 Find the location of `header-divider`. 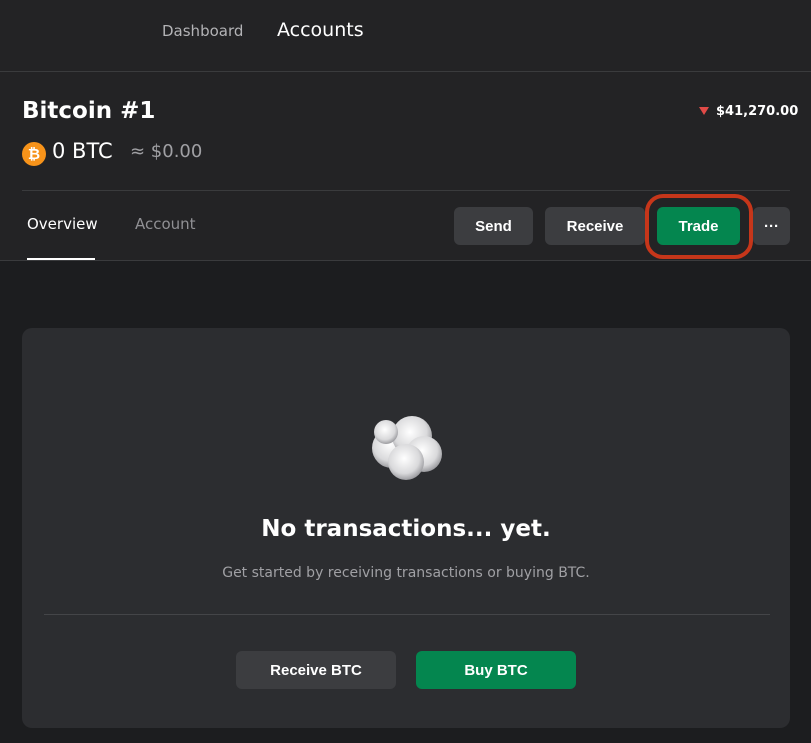

header-divider is located at coordinates (406, 190).